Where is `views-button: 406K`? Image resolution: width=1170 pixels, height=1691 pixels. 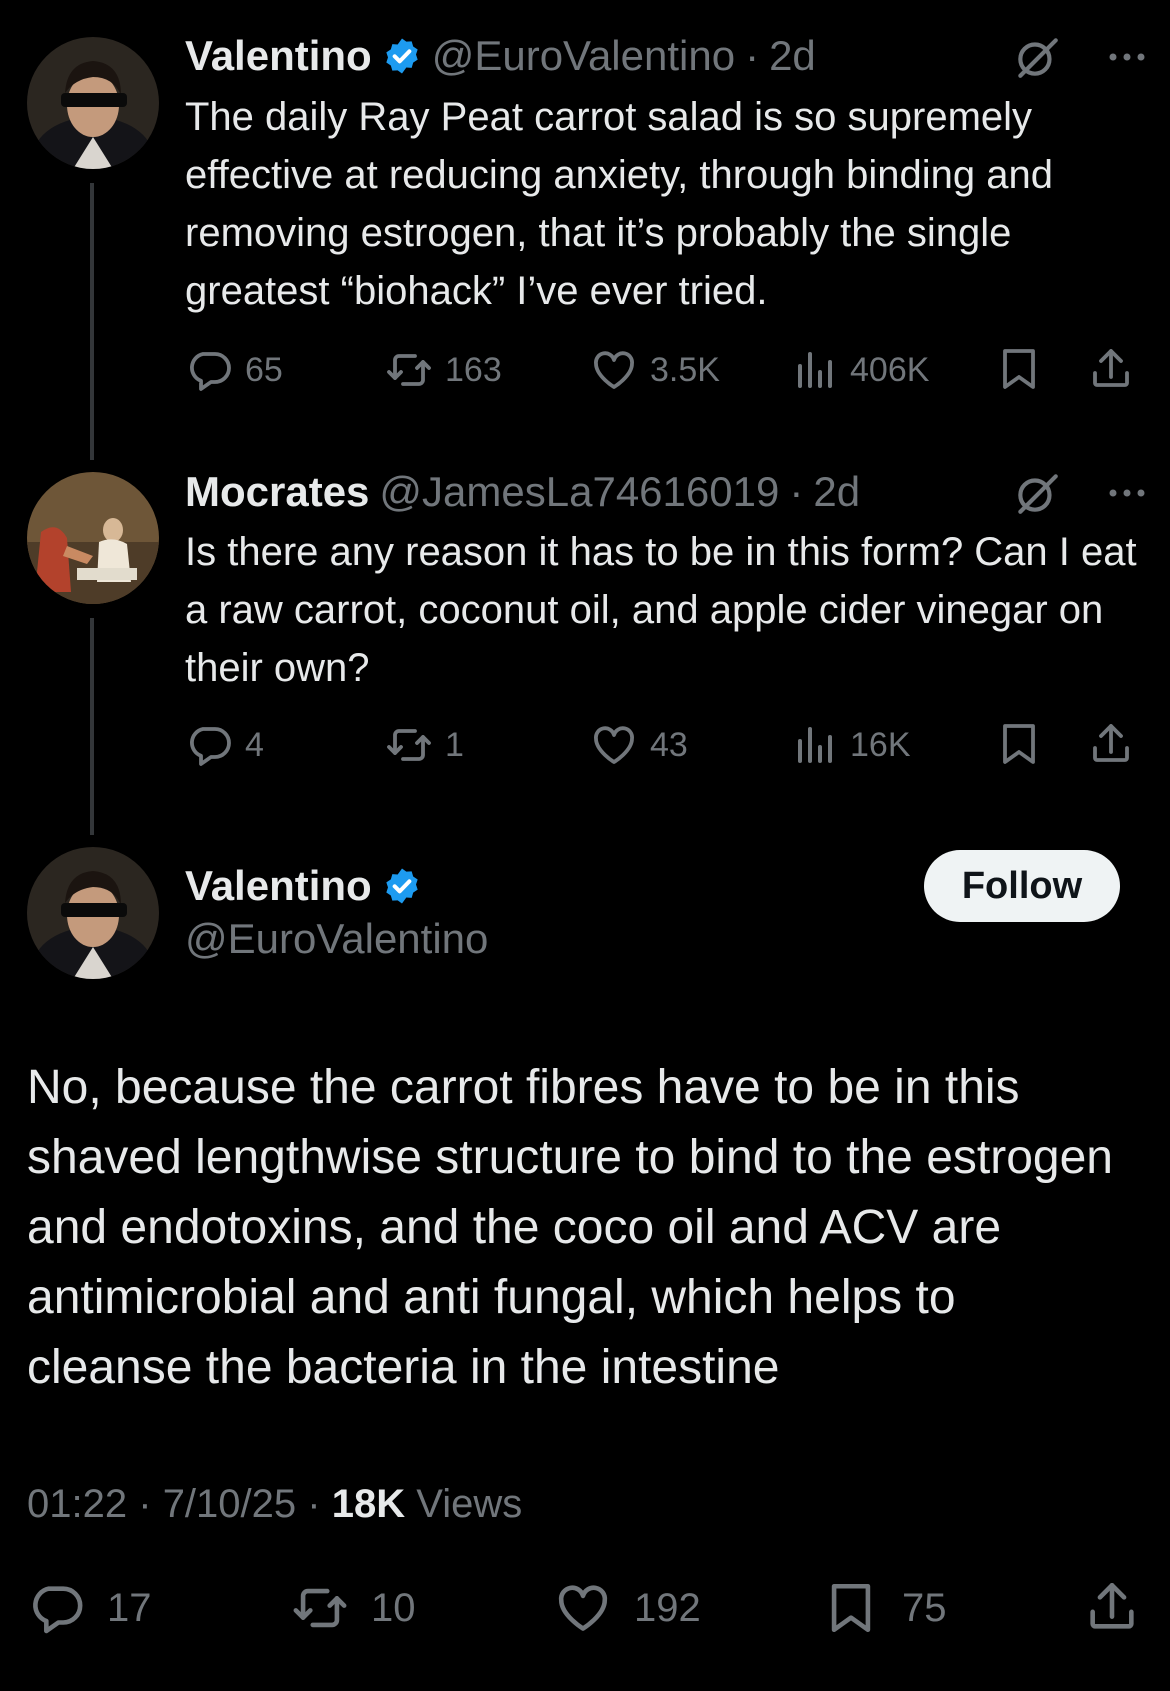 views-button: 406K is located at coordinates (859, 370).